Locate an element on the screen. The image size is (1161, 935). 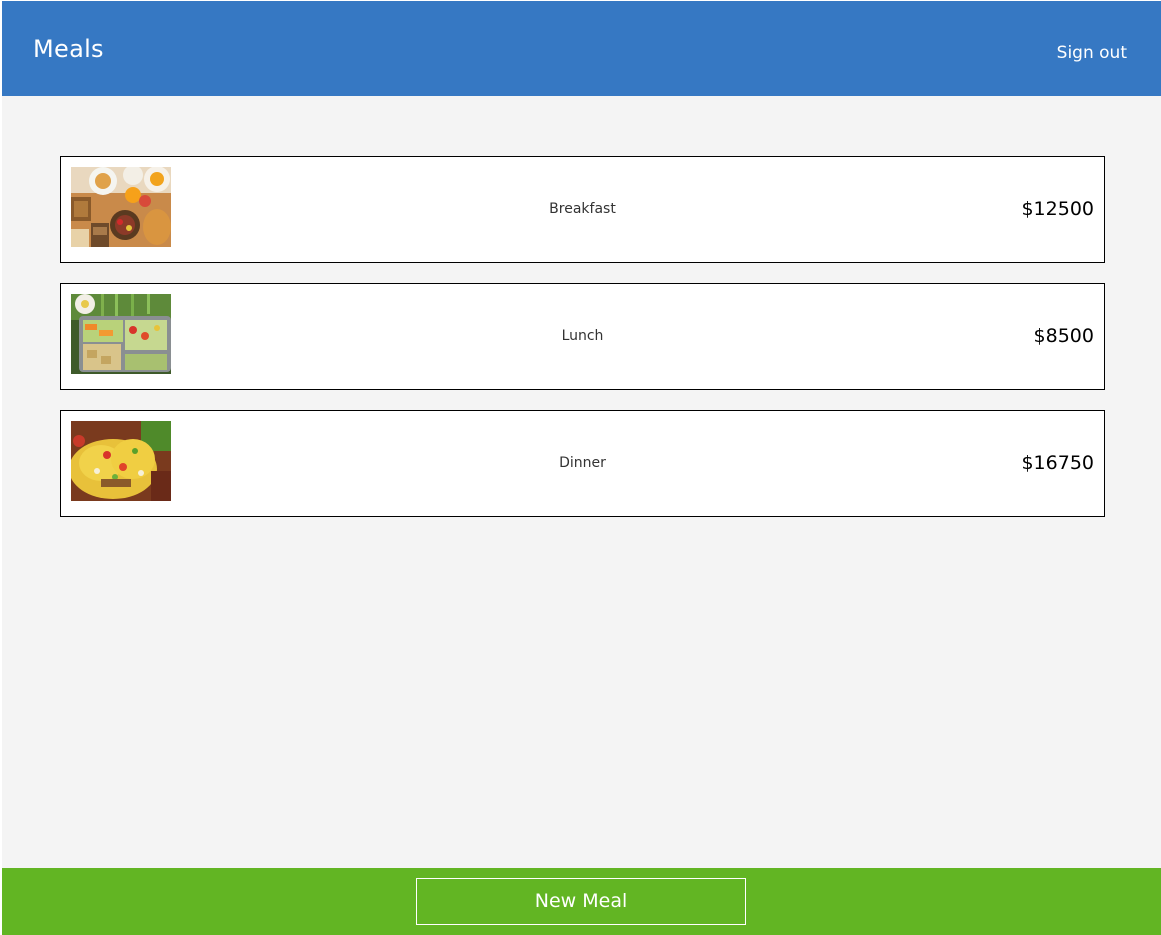
new-meal-button: New Meal is located at coordinates (581, 901).